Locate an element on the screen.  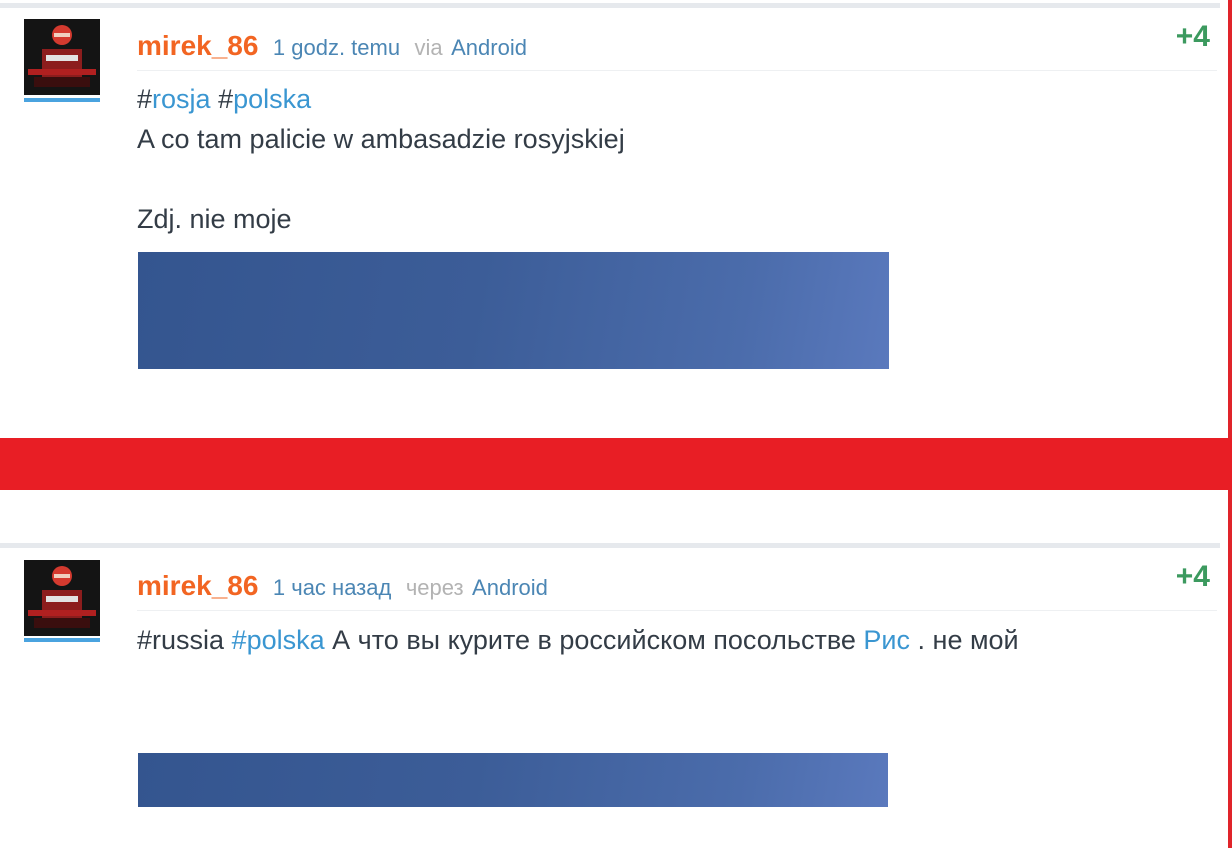
tag-plain: #russia is located at coordinates (181, 640).